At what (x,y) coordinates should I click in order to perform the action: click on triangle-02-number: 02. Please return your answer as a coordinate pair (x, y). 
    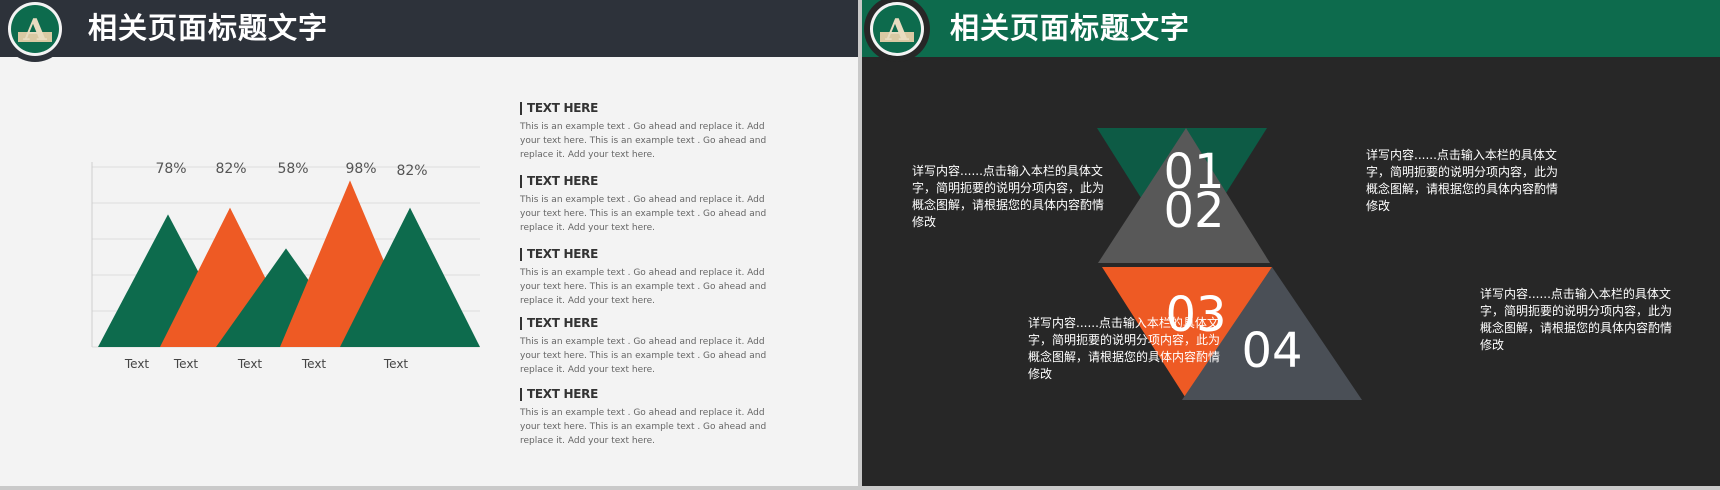
    Looking at the image, I should click on (1193, 211).